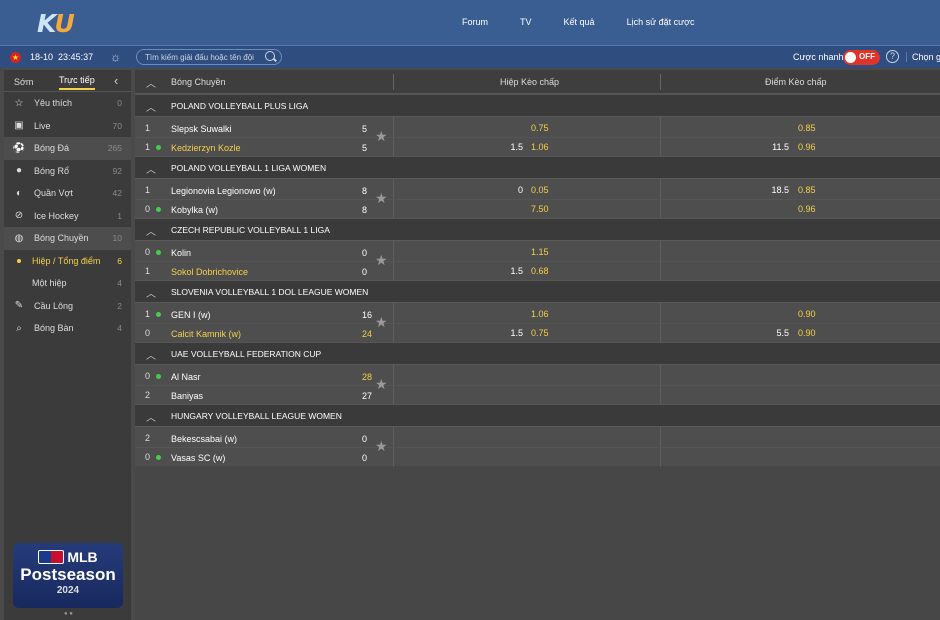 The width and height of the screenshot is (940, 620). Describe the element at coordinates (51, 557) in the screenshot. I see `mlb-logo-icon` at that location.